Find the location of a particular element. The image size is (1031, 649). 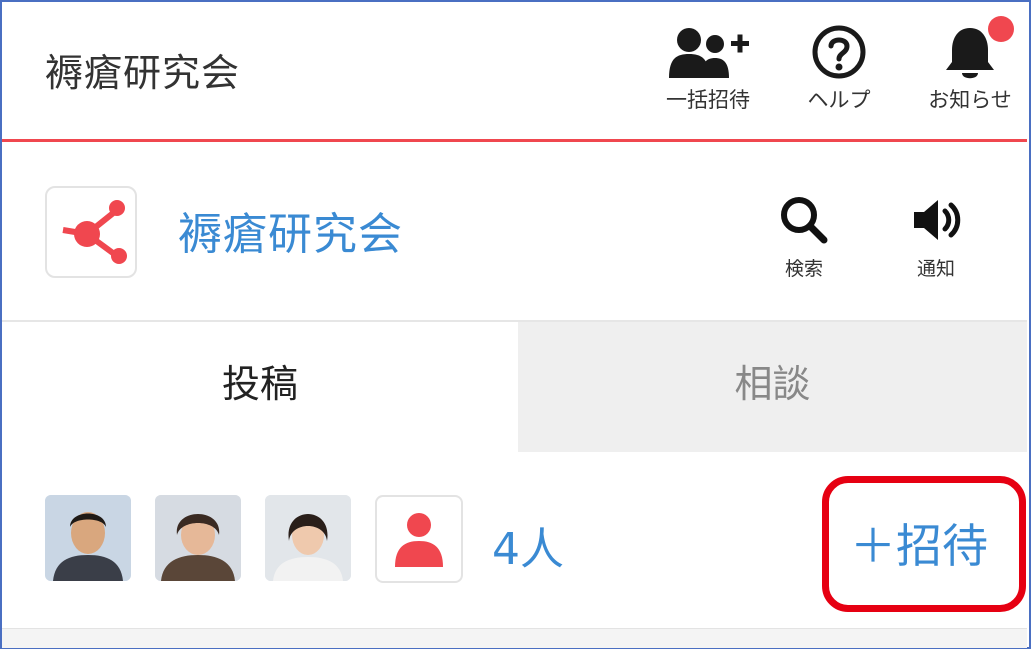

bulk-invite-label: 一括招待 is located at coordinates (708, 100).